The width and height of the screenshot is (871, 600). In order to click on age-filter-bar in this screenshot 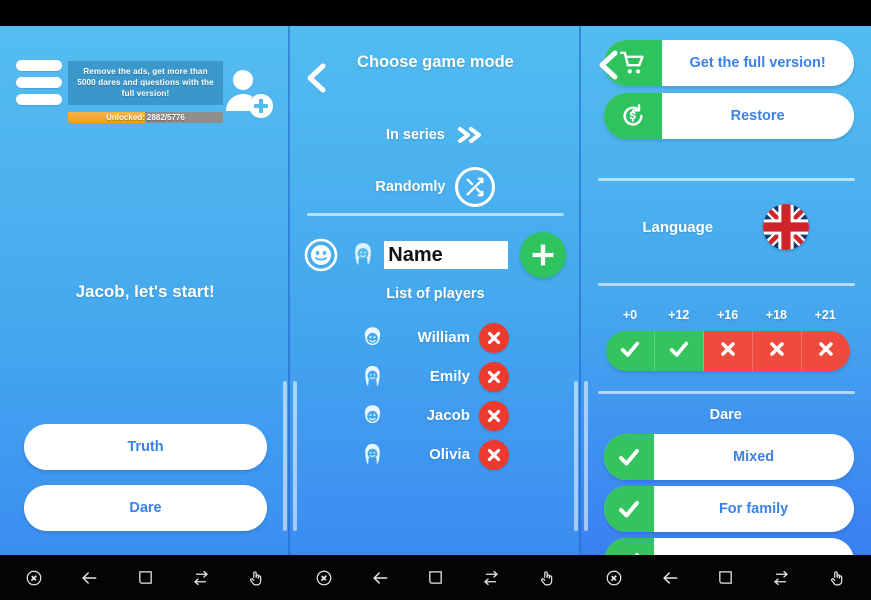, I will do `click(727, 351)`.